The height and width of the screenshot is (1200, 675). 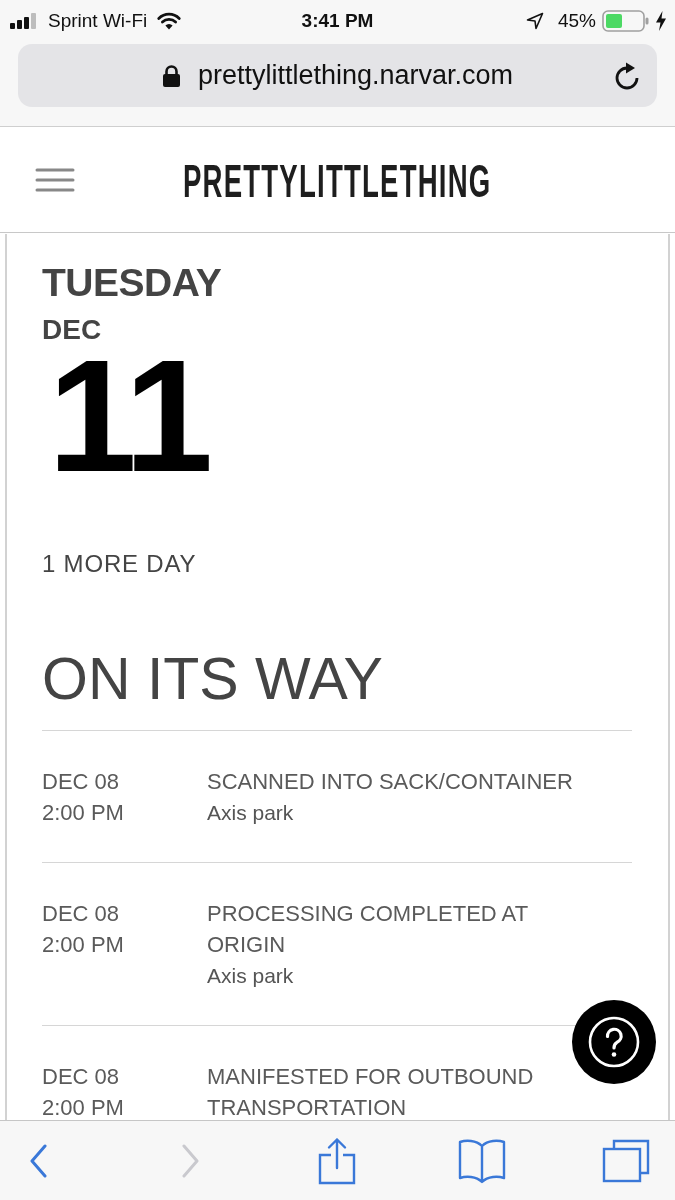 What do you see at coordinates (614, 1042) in the screenshot?
I see `help-icon` at bounding box center [614, 1042].